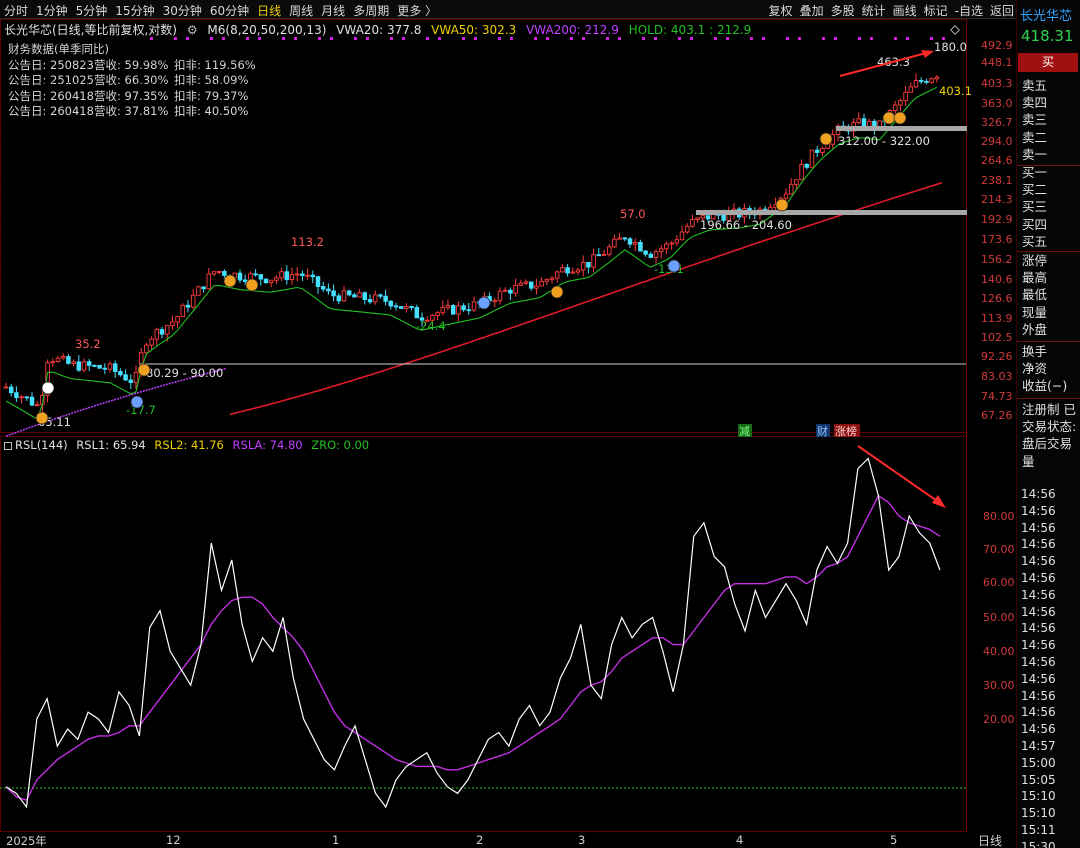  What do you see at coordinates (16, 10) in the screenshot?
I see `period-tab-0: 分时` at bounding box center [16, 10].